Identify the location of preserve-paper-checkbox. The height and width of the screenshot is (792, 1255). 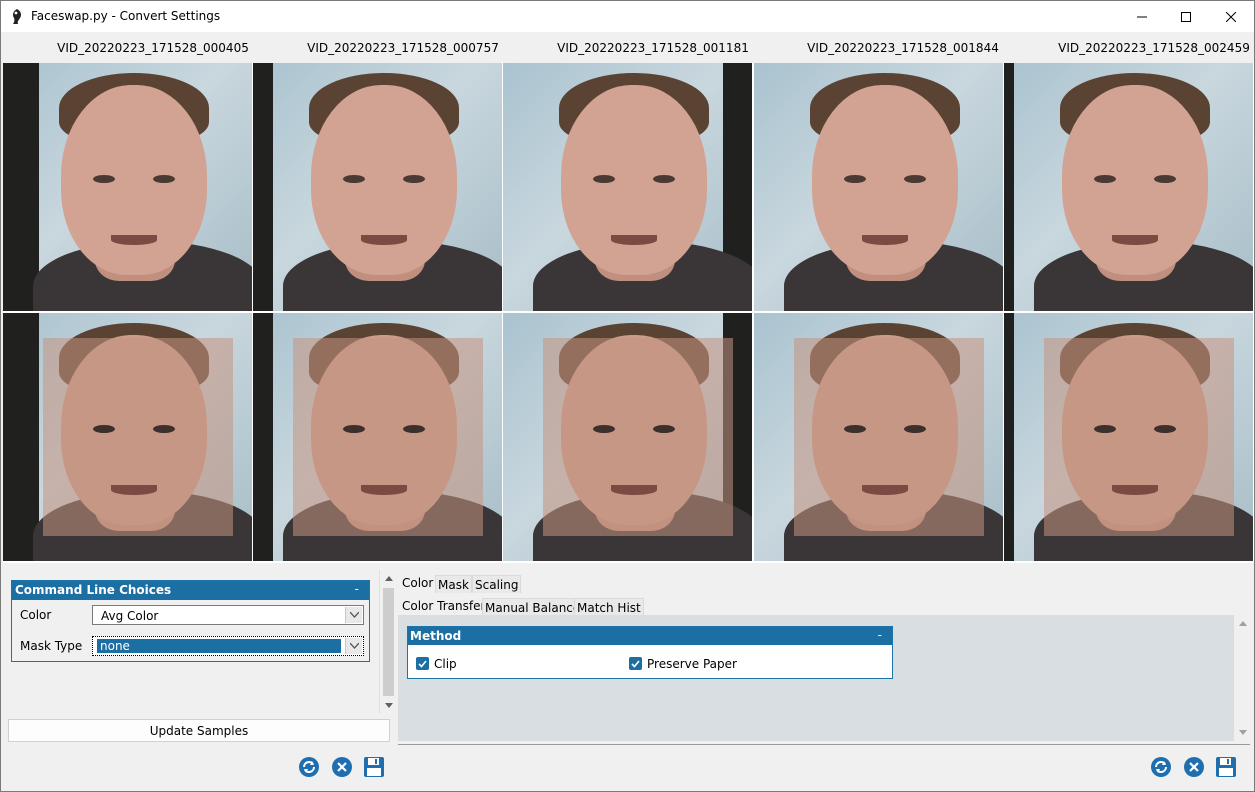
(635, 663).